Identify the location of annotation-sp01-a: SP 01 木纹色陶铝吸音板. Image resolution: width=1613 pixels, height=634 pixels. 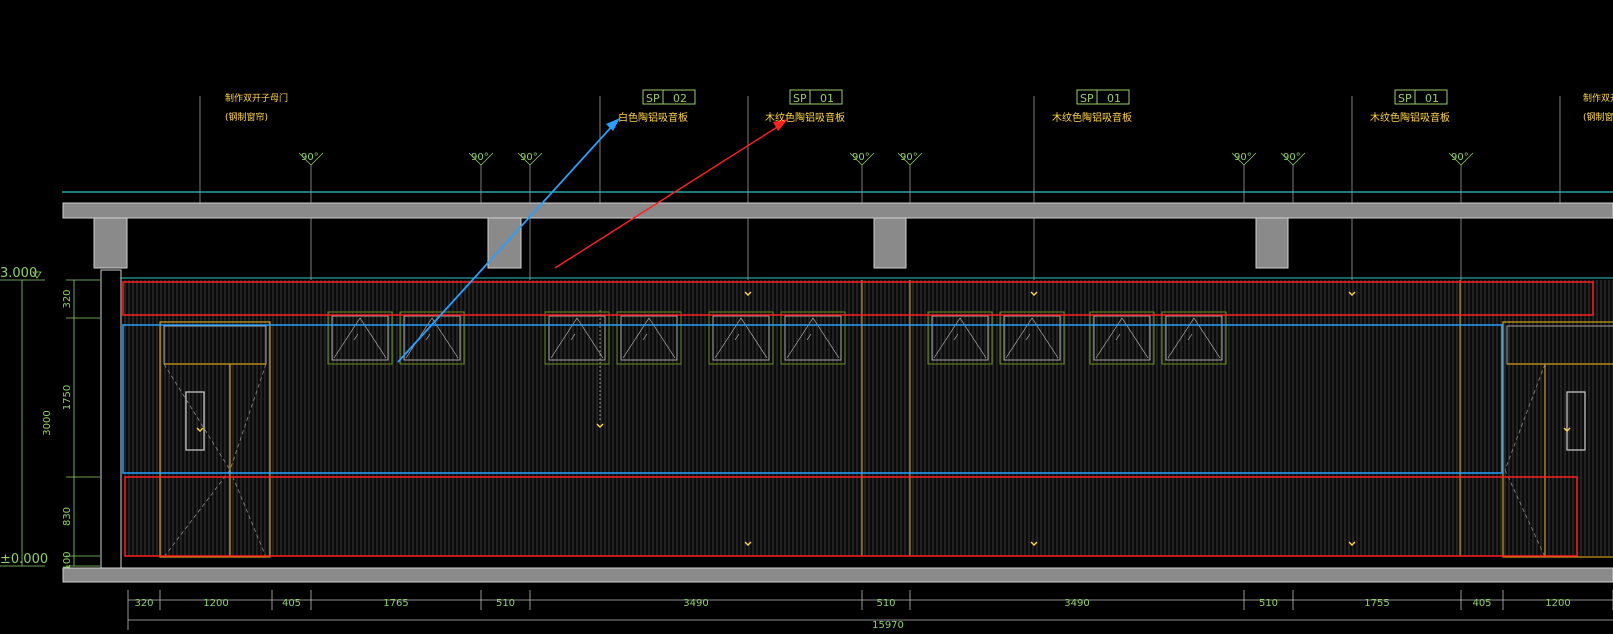
(805, 106).